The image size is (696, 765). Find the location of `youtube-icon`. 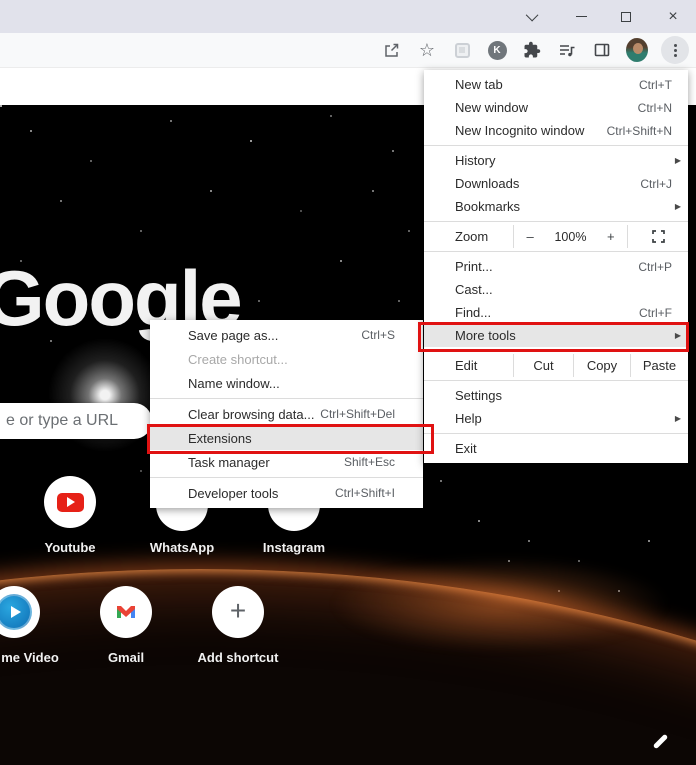

youtube-icon is located at coordinates (70, 502).